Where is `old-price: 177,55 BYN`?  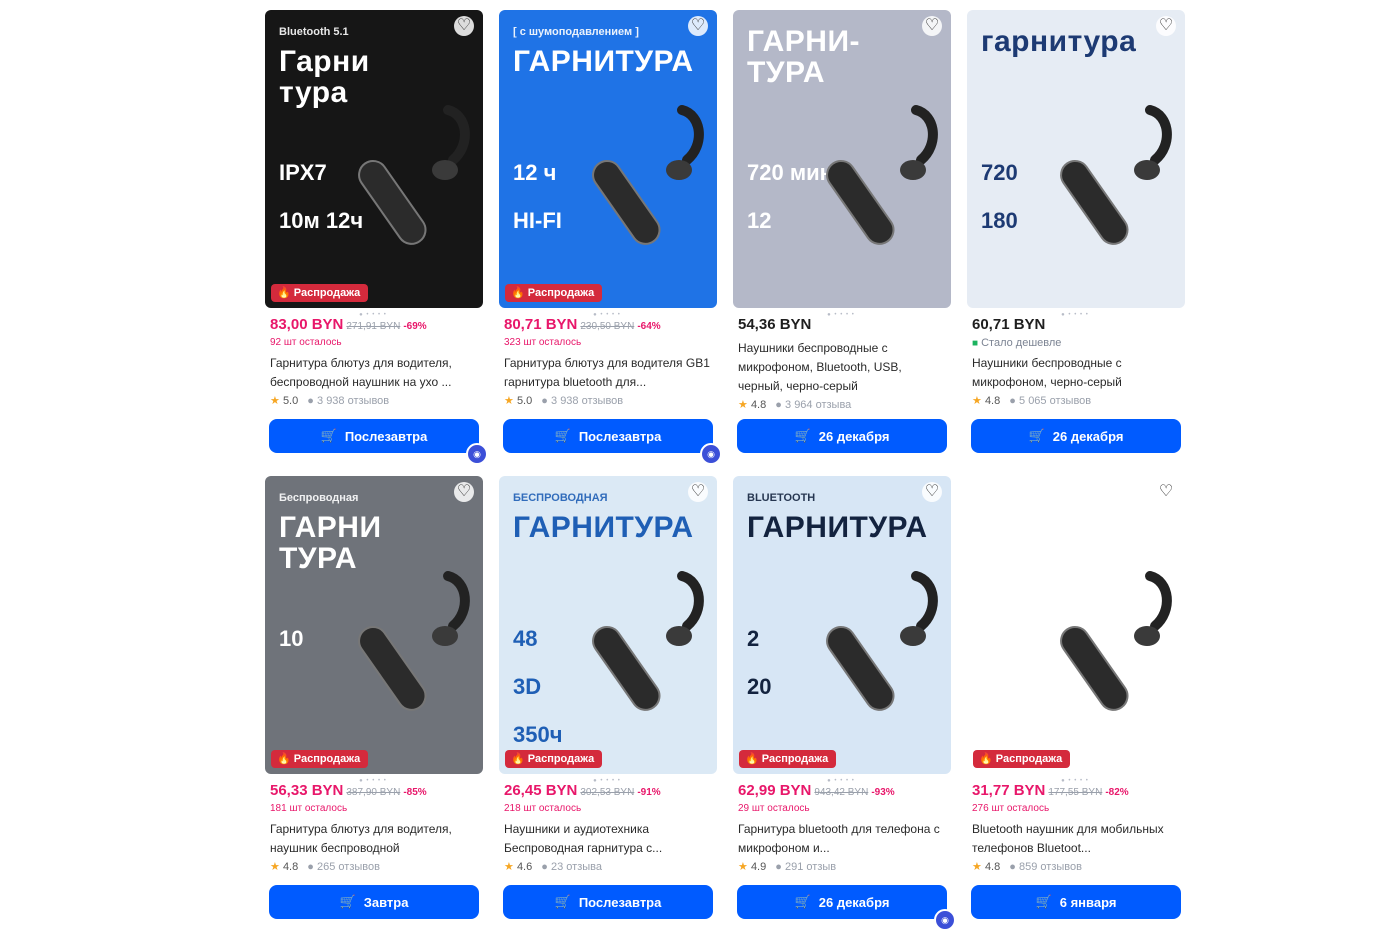
old-price: 177,55 BYN is located at coordinates (1075, 792).